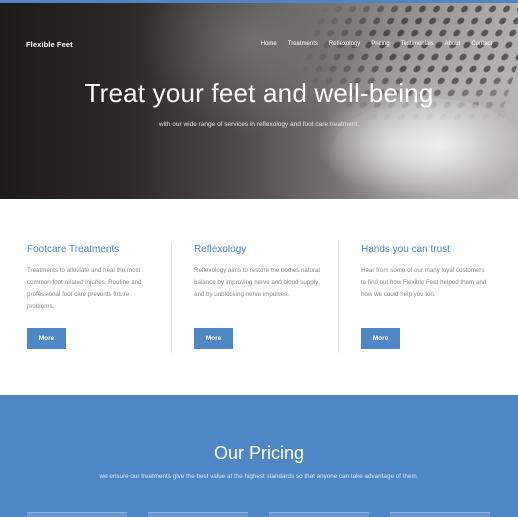 The image size is (518, 517). Describe the element at coordinates (380, 338) in the screenshot. I see `trust-more-button: More` at that location.